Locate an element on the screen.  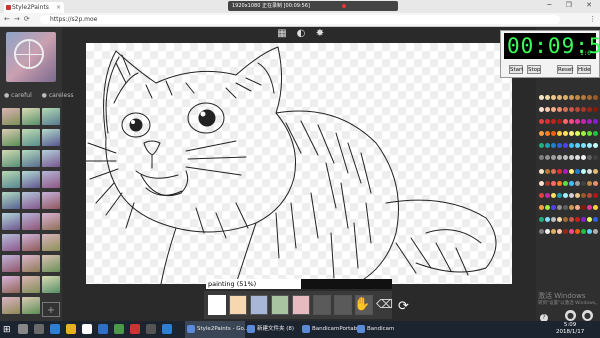
tab-close-icon: × is located at coordinates (58, 7).